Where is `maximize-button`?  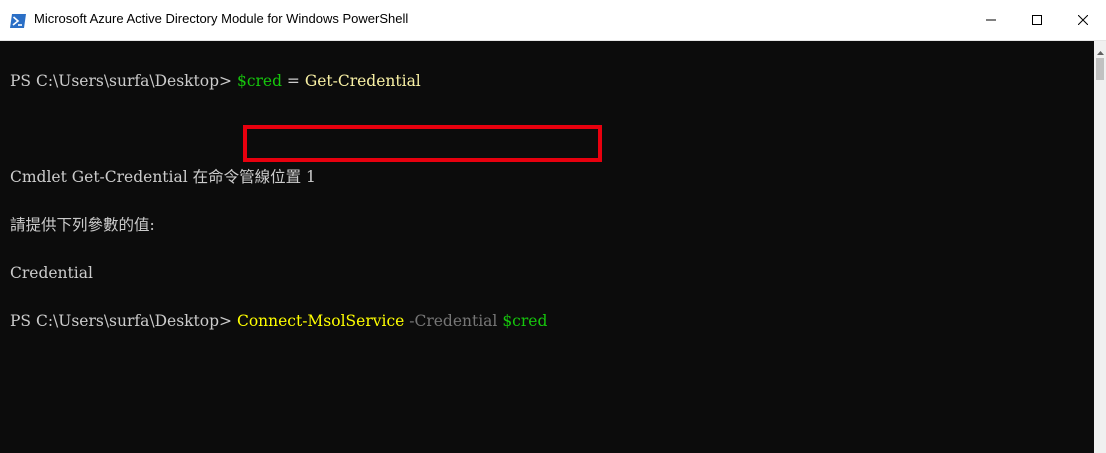 maximize-button is located at coordinates (1037, 20).